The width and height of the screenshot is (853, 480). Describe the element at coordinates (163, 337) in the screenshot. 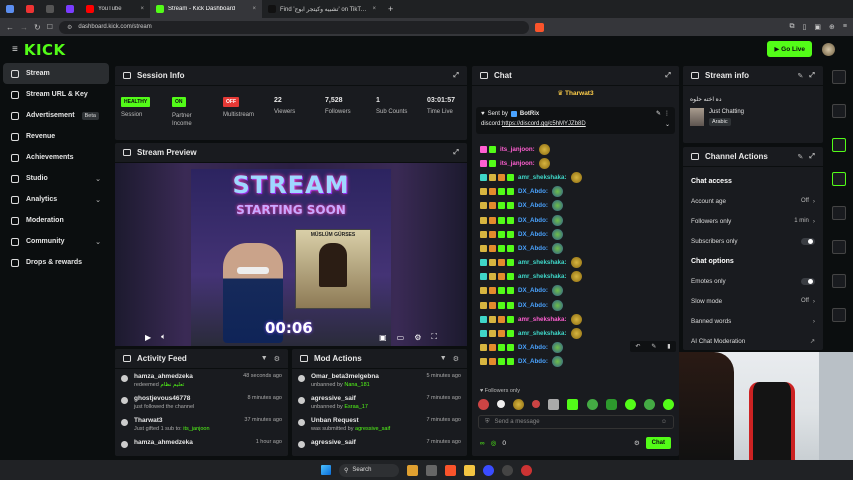

I see `volume-icon: 🔈︎` at that location.